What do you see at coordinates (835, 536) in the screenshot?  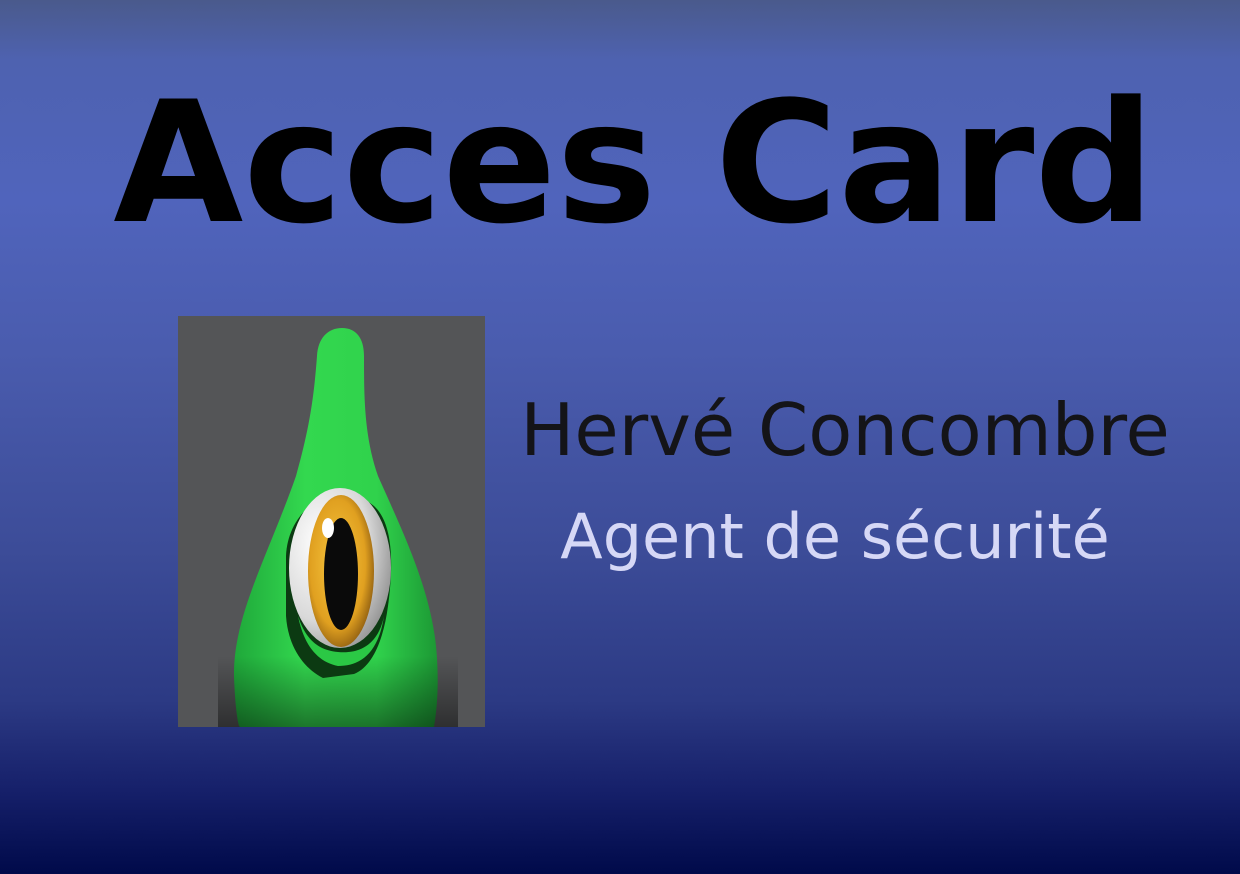 I see `person-role: Agent de sécurité` at bounding box center [835, 536].